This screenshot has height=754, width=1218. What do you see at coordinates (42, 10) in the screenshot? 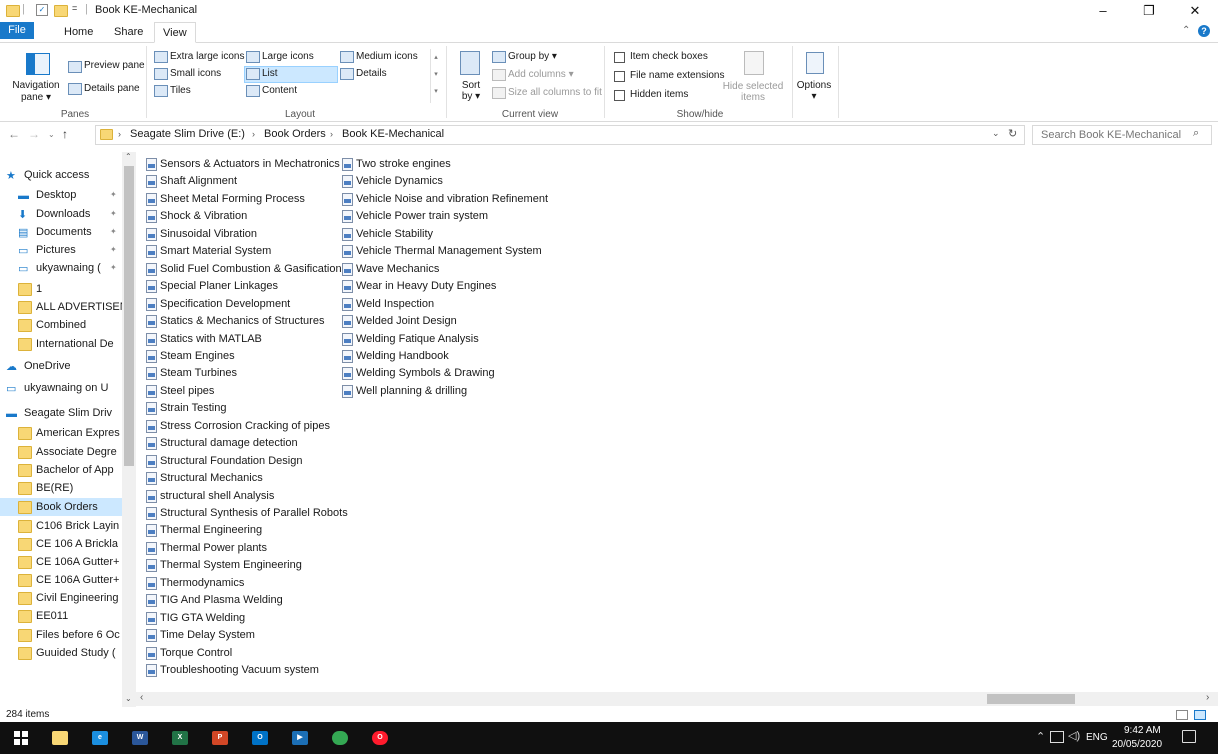
I see `properties-icon: ✓` at bounding box center [42, 10].